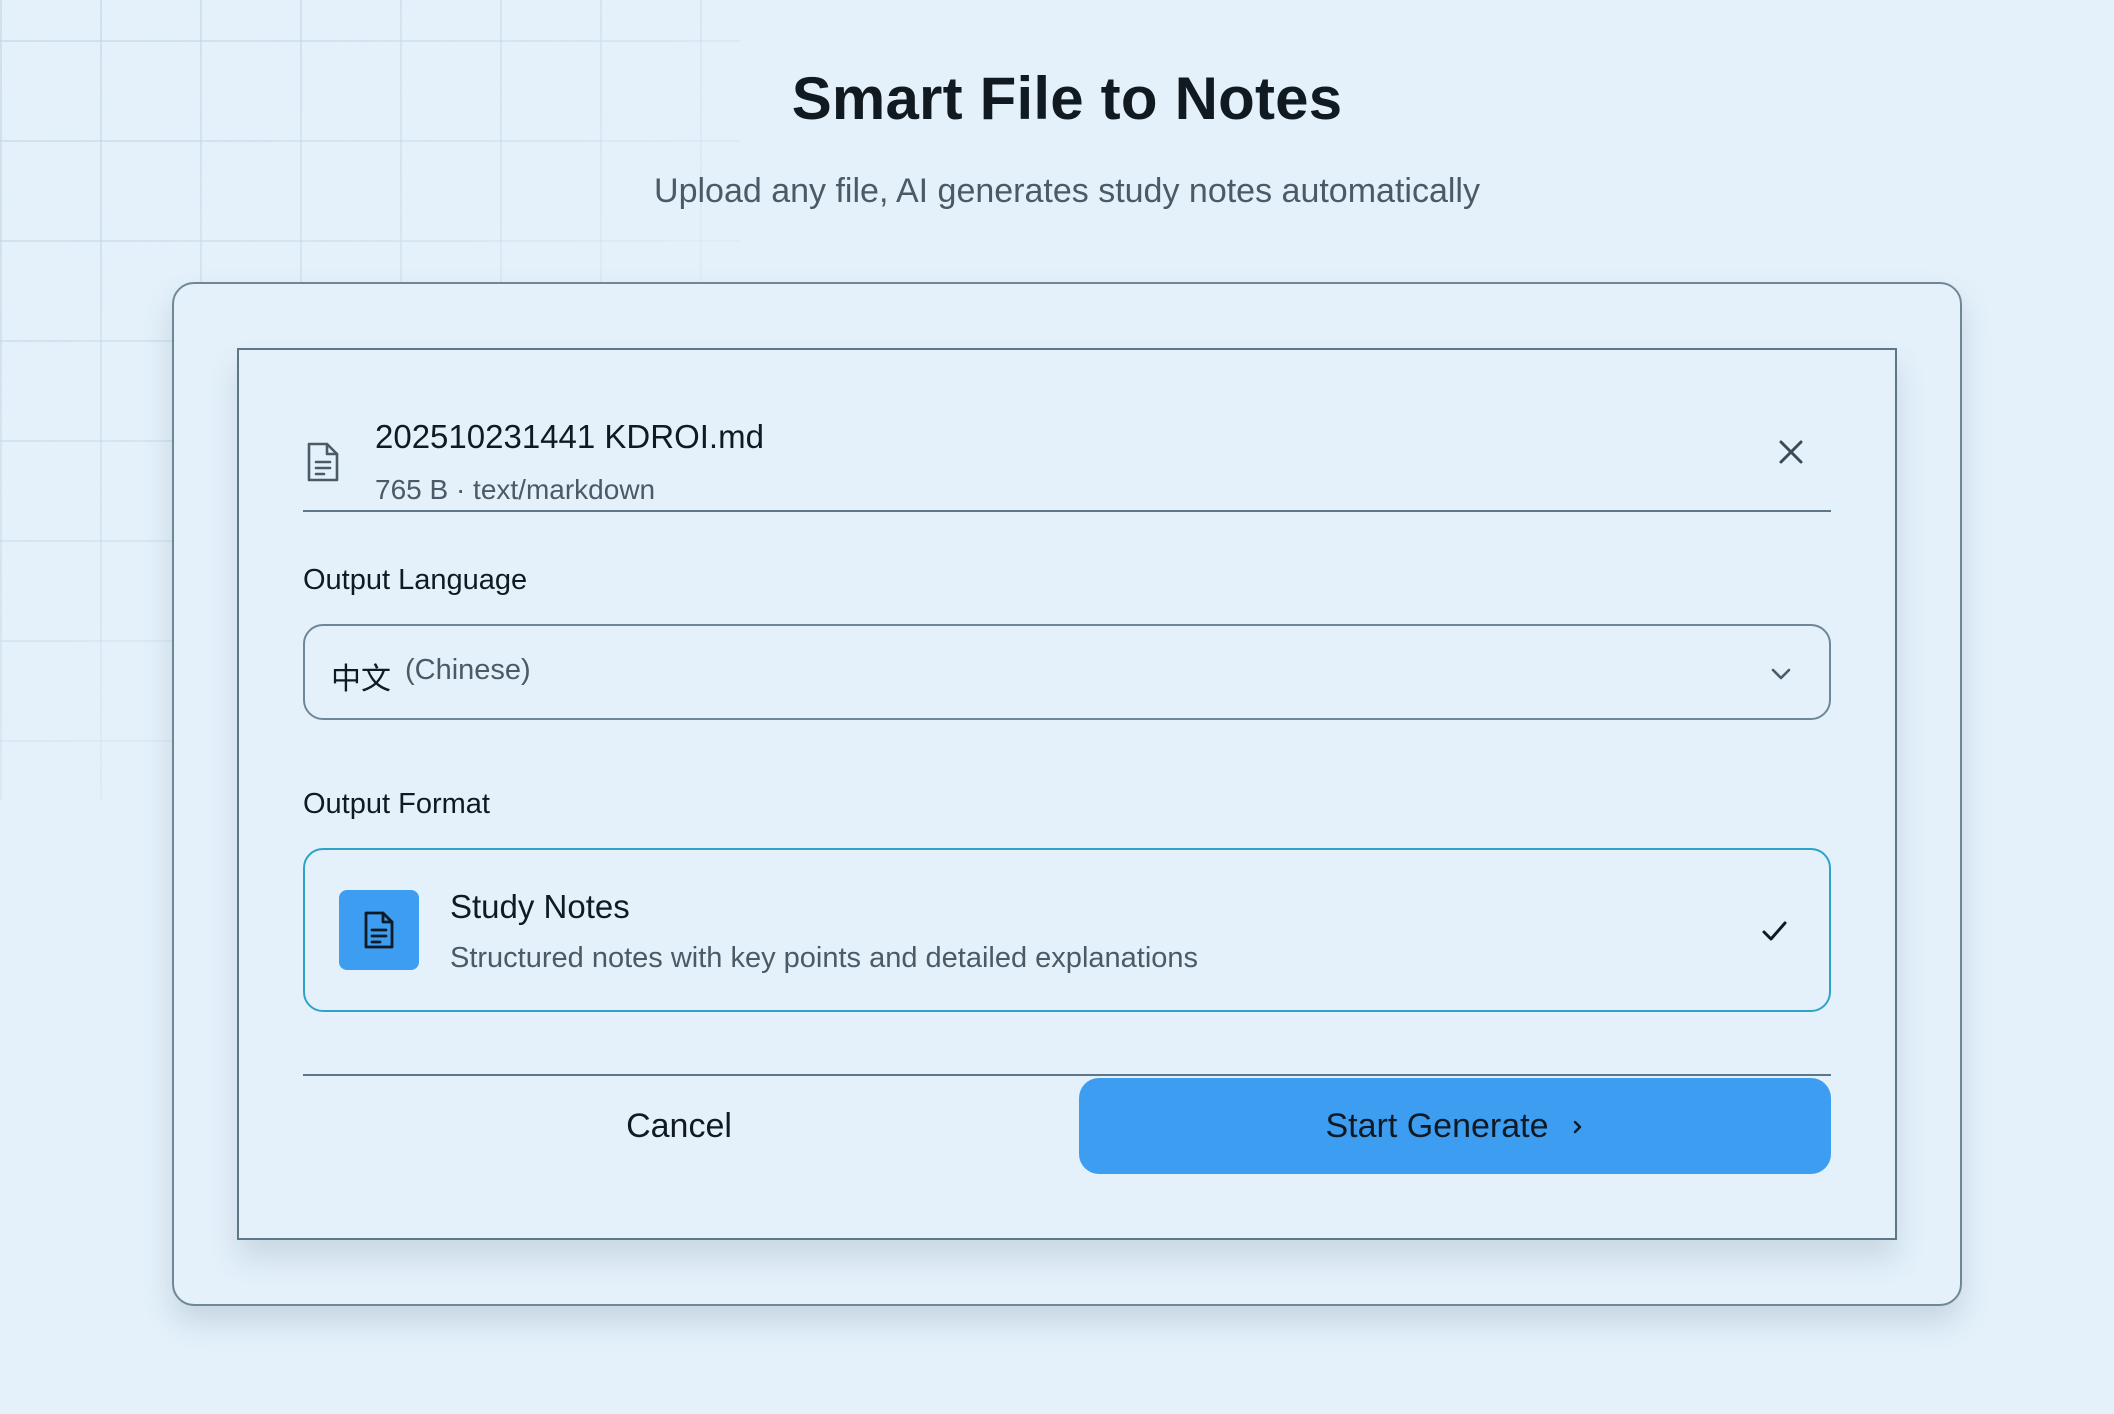 The image size is (2114, 1414). I want to click on format-icon-box, so click(379, 930).